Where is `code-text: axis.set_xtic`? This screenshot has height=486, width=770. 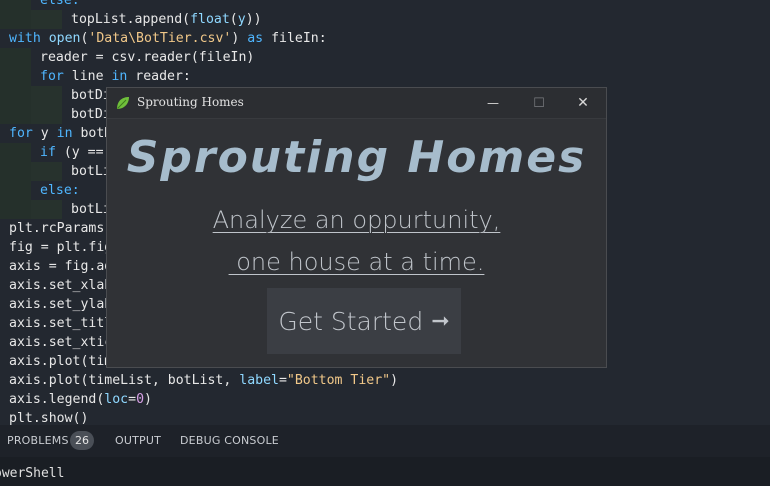
code-text: axis.set_xtic is located at coordinates (60, 342).